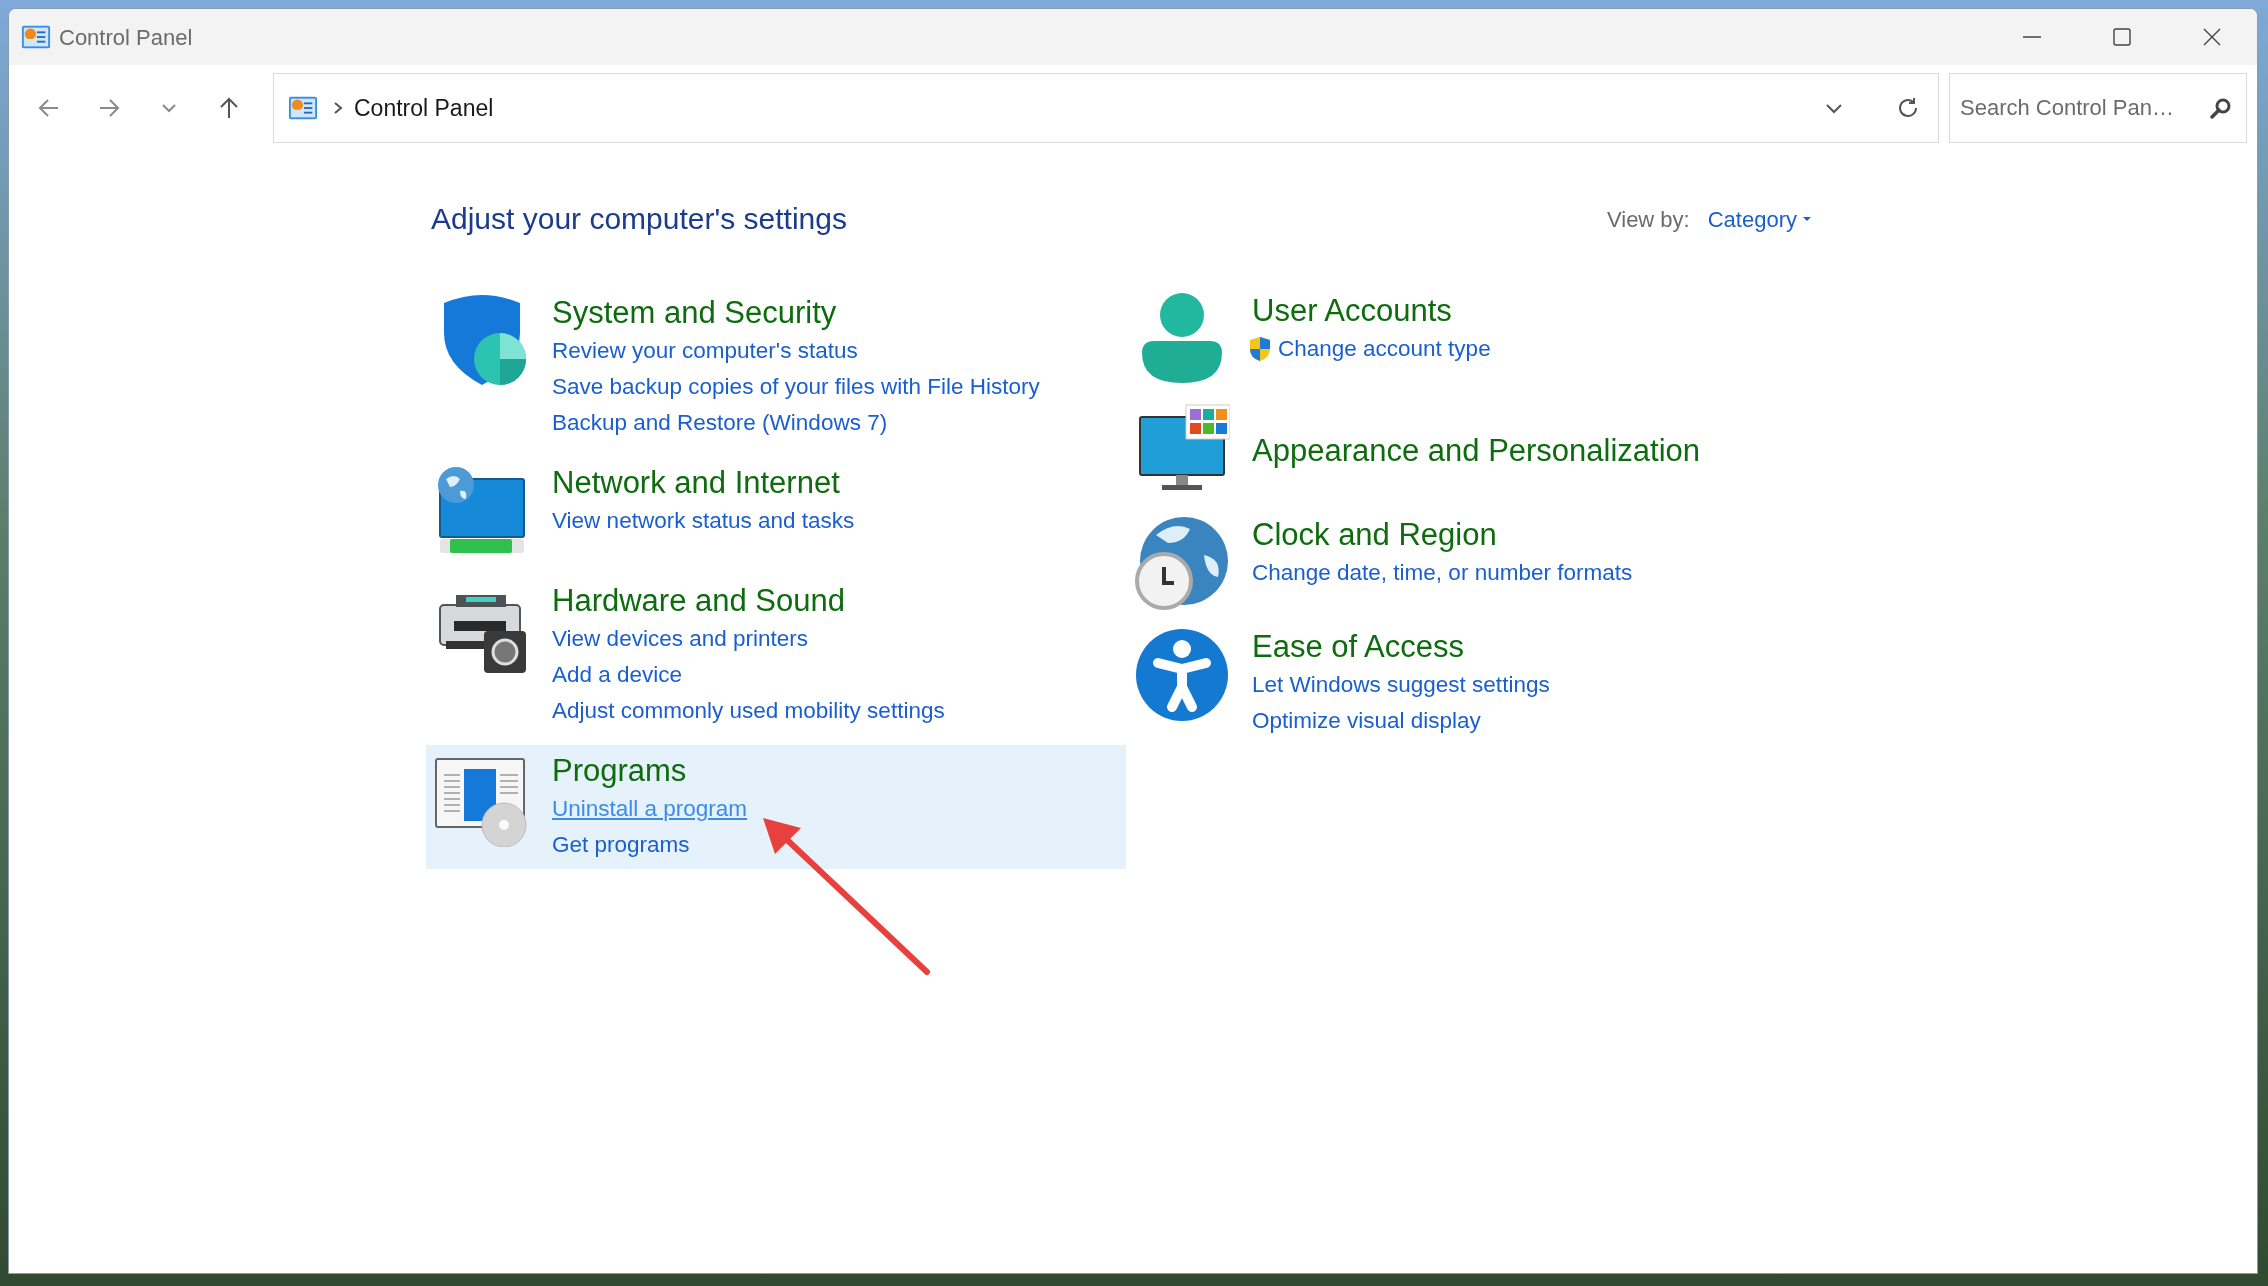 Image resolution: width=2268 pixels, height=1286 pixels. What do you see at coordinates (703, 521) in the screenshot?
I see `task-link: View network status and tasks` at bounding box center [703, 521].